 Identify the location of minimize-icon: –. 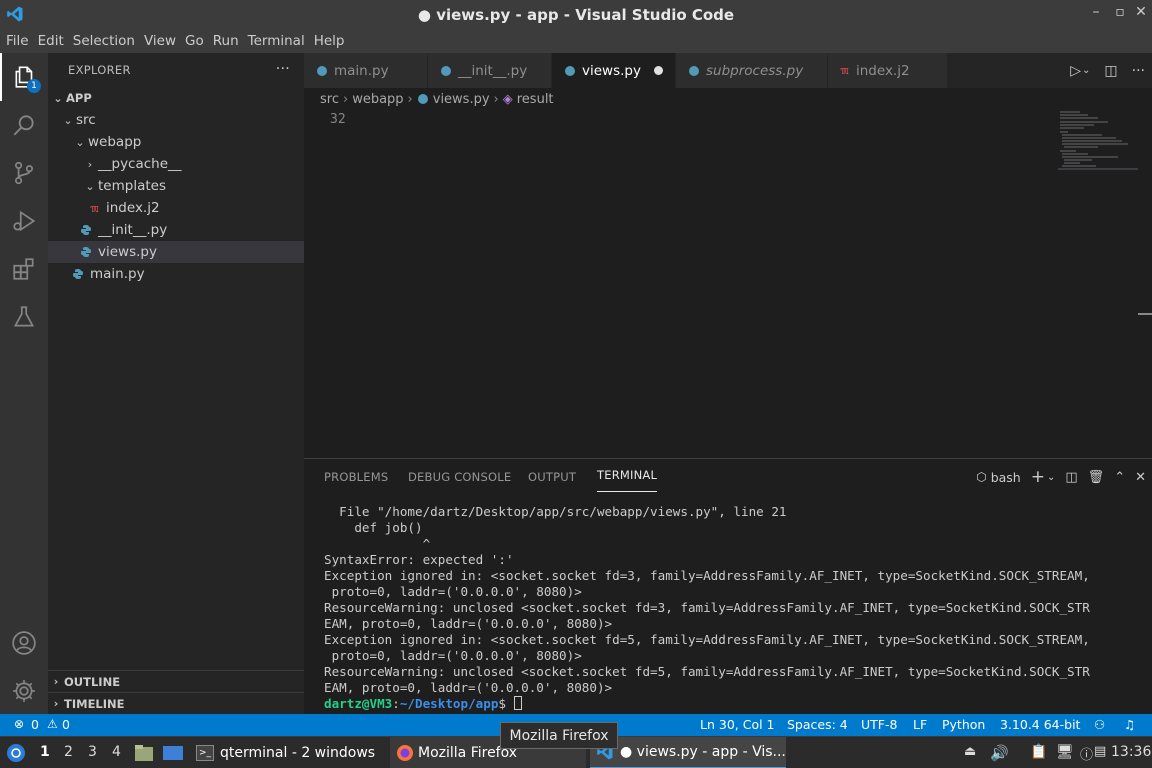
(1096, 12).